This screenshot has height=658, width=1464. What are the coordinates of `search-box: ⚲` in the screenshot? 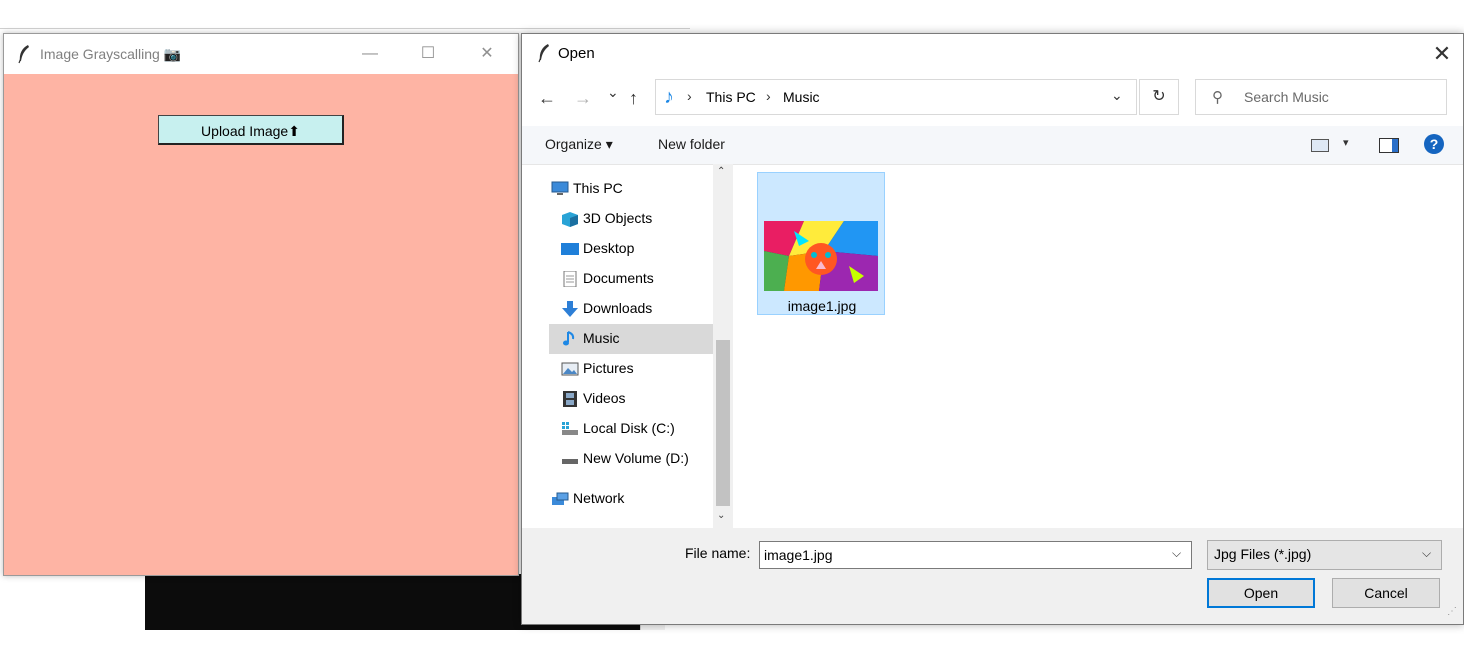 It's located at (1321, 97).